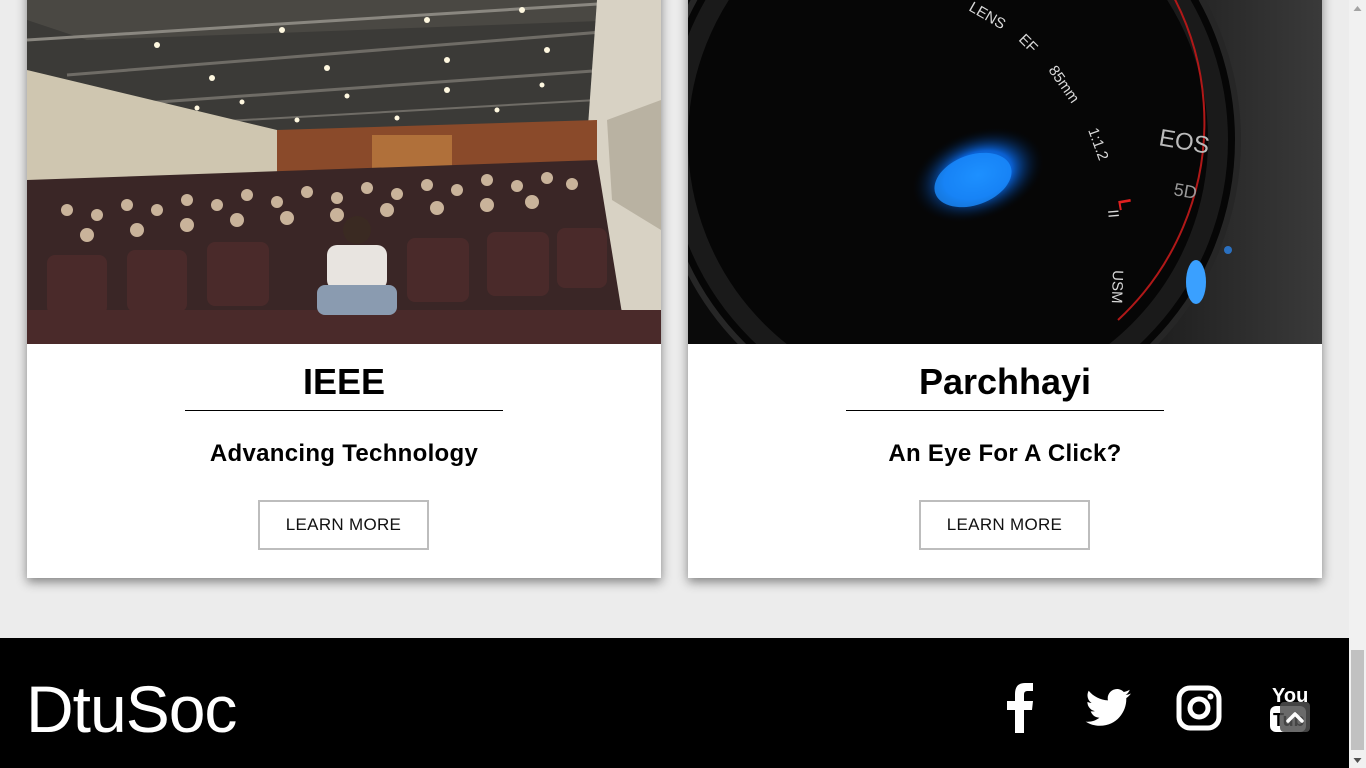  I want to click on scrollbar-thumb, so click(1357, 700).